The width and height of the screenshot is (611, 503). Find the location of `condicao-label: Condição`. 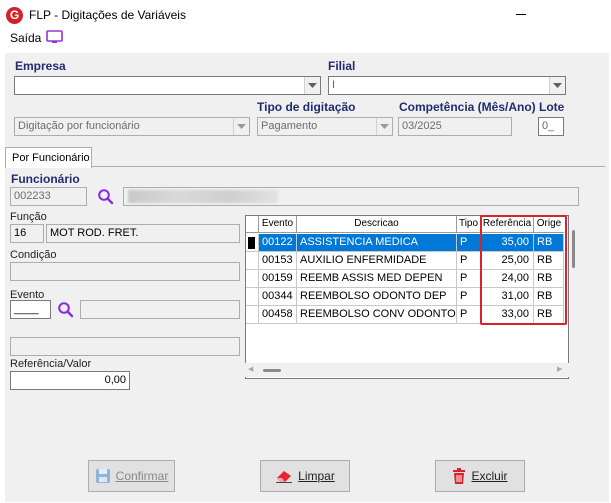

condicao-label: Condição is located at coordinates (33, 255).